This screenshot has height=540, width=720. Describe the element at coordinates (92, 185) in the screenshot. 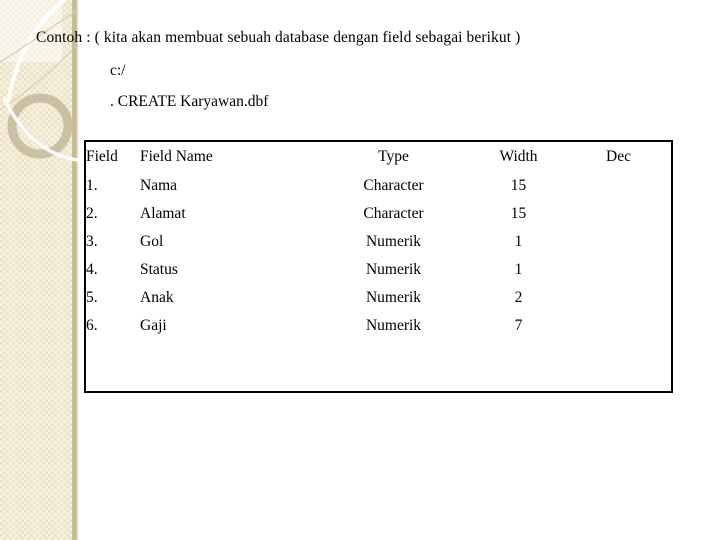

I see `cell-field: 1.` at that location.